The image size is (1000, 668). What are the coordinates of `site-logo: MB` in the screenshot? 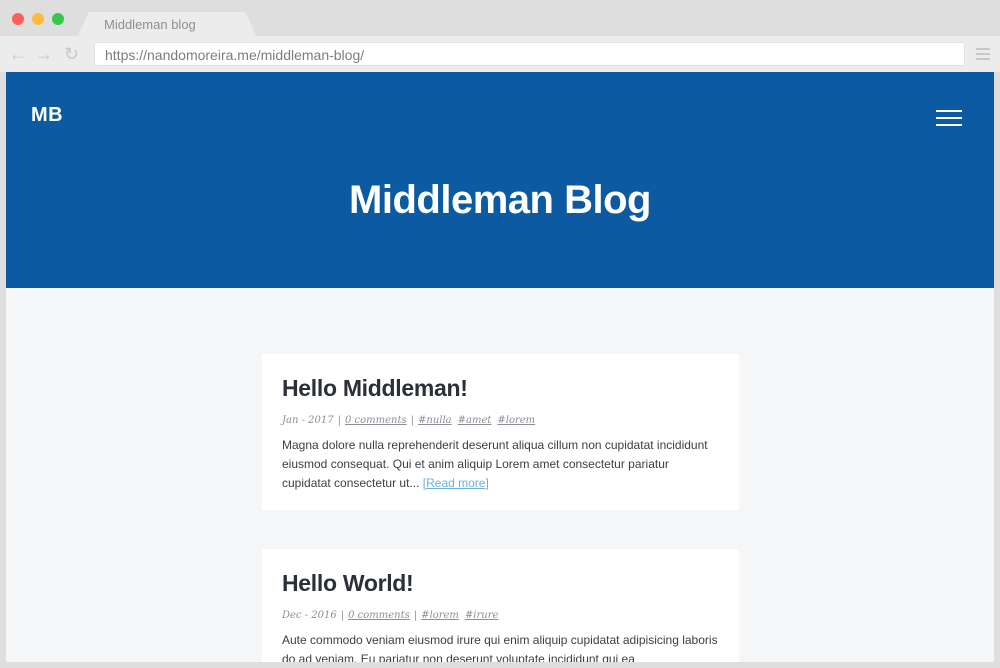 It's located at (47, 115).